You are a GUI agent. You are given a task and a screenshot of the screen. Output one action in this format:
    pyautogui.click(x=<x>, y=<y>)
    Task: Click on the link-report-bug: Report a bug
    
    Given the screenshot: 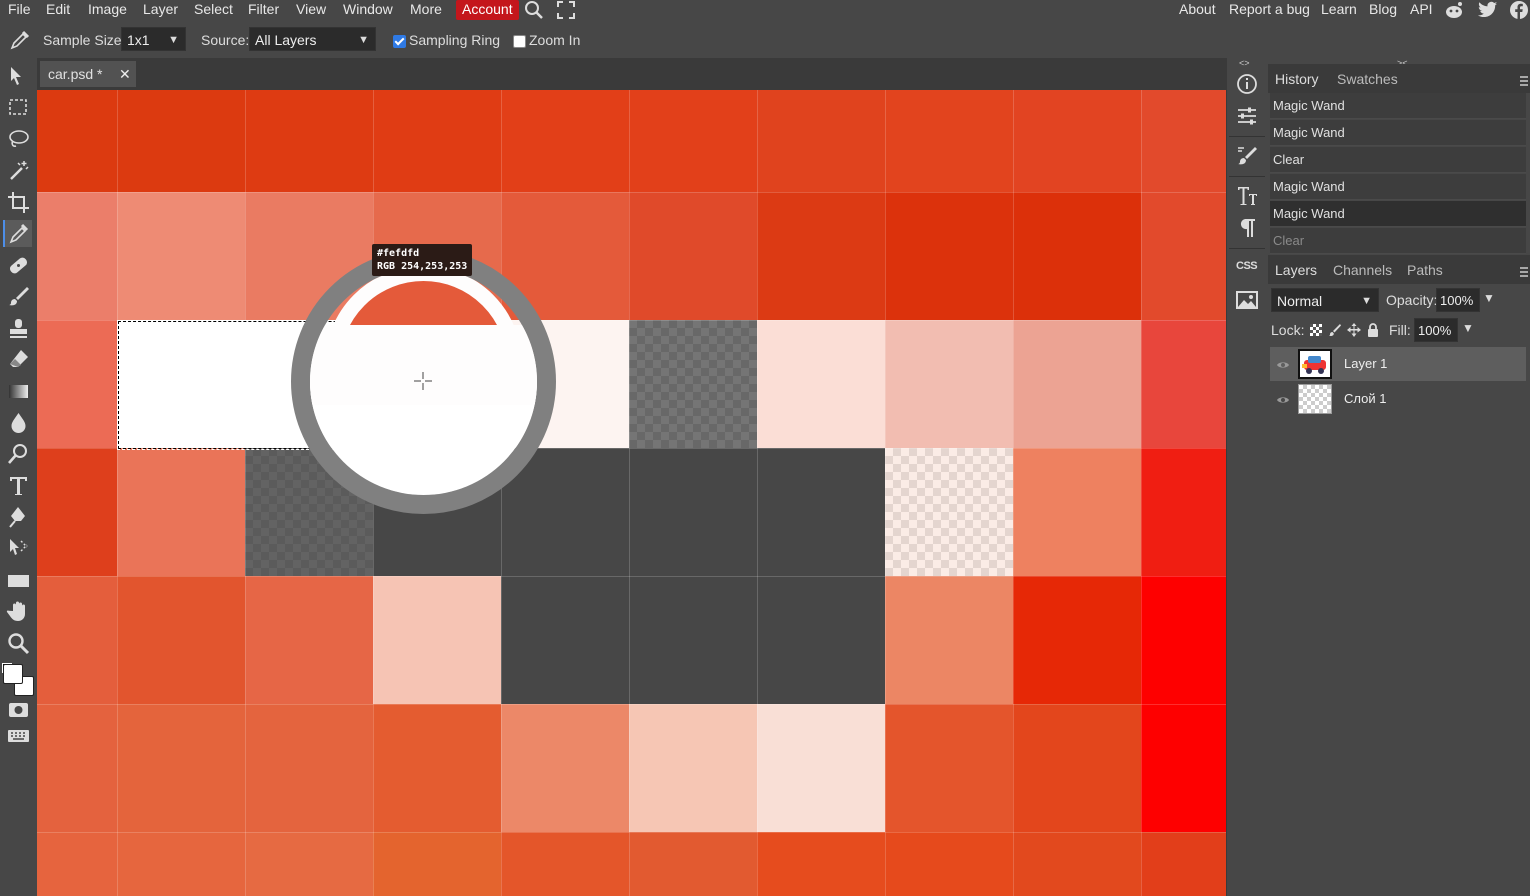 What is the action you would take?
    pyautogui.click(x=1269, y=10)
    